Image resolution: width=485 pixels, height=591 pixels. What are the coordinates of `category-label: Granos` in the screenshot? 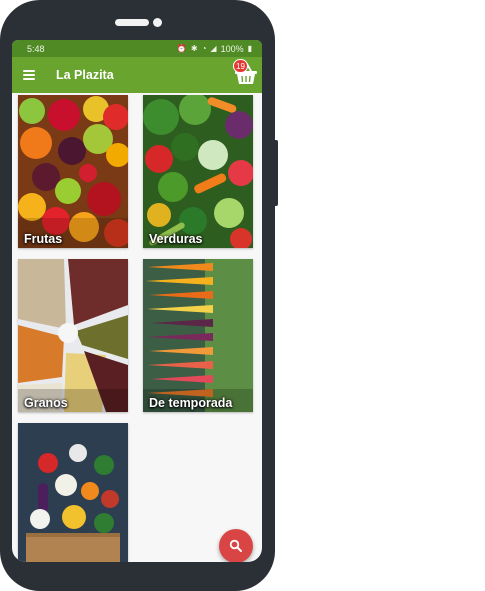 It's located at (46, 403).